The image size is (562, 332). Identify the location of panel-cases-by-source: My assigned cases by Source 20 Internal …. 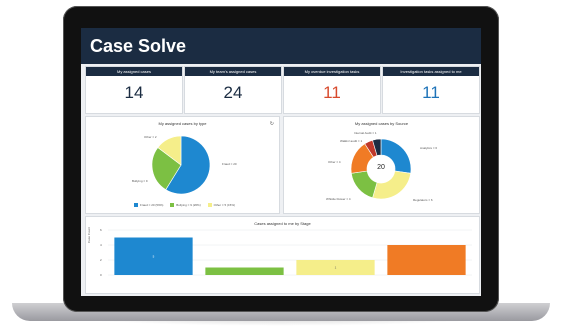
(381, 165).